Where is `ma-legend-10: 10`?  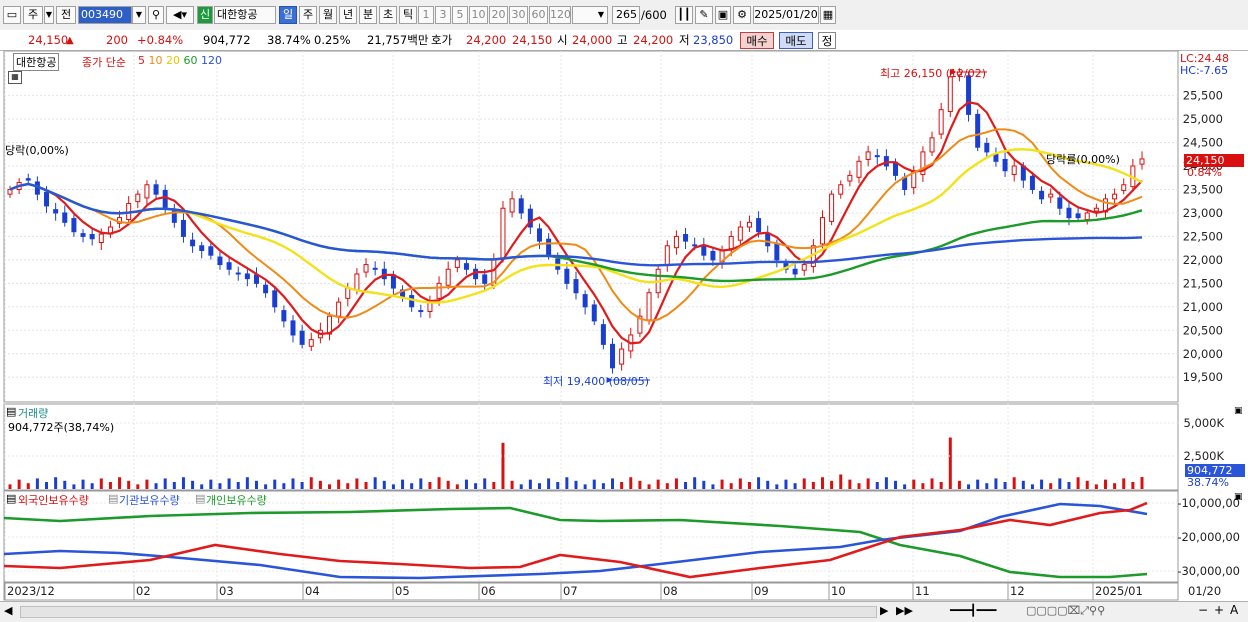 ma-legend-10: 10 is located at coordinates (157, 60).